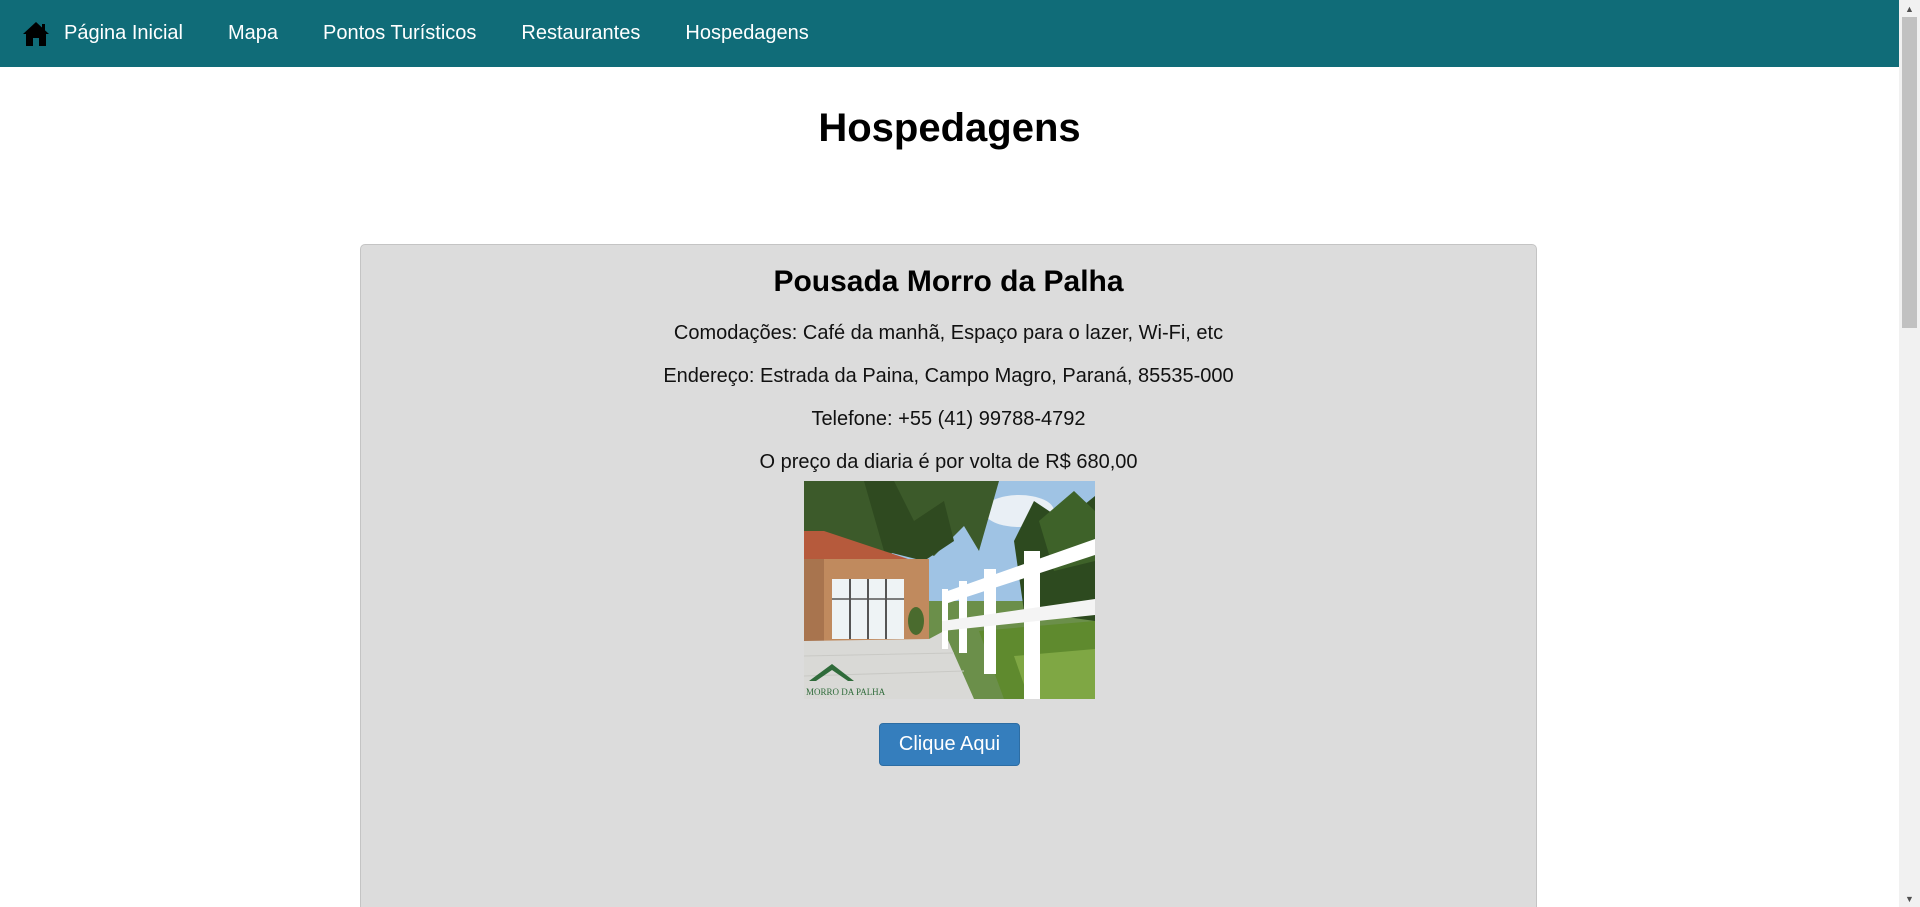 The image size is (1920, 907). I want to click on page-title: Hospedagens, so click(949, 128).